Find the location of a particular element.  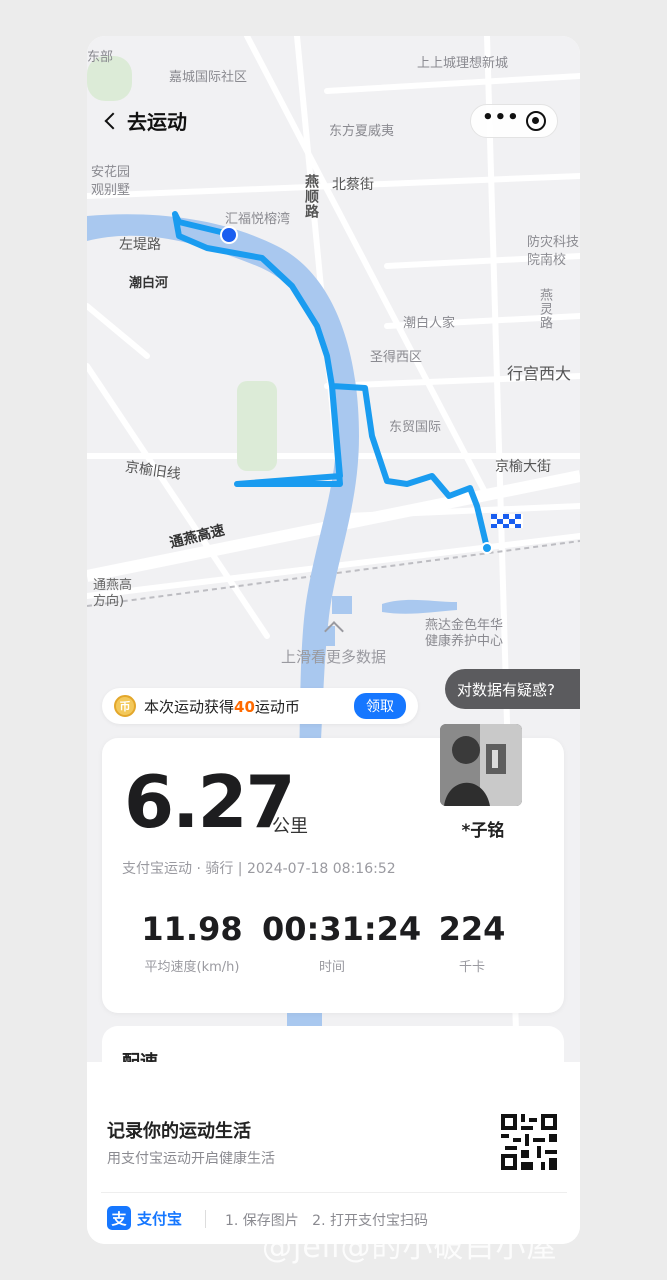

map-label-zuodi: 左堤路 is located at coordinates (140, 245).